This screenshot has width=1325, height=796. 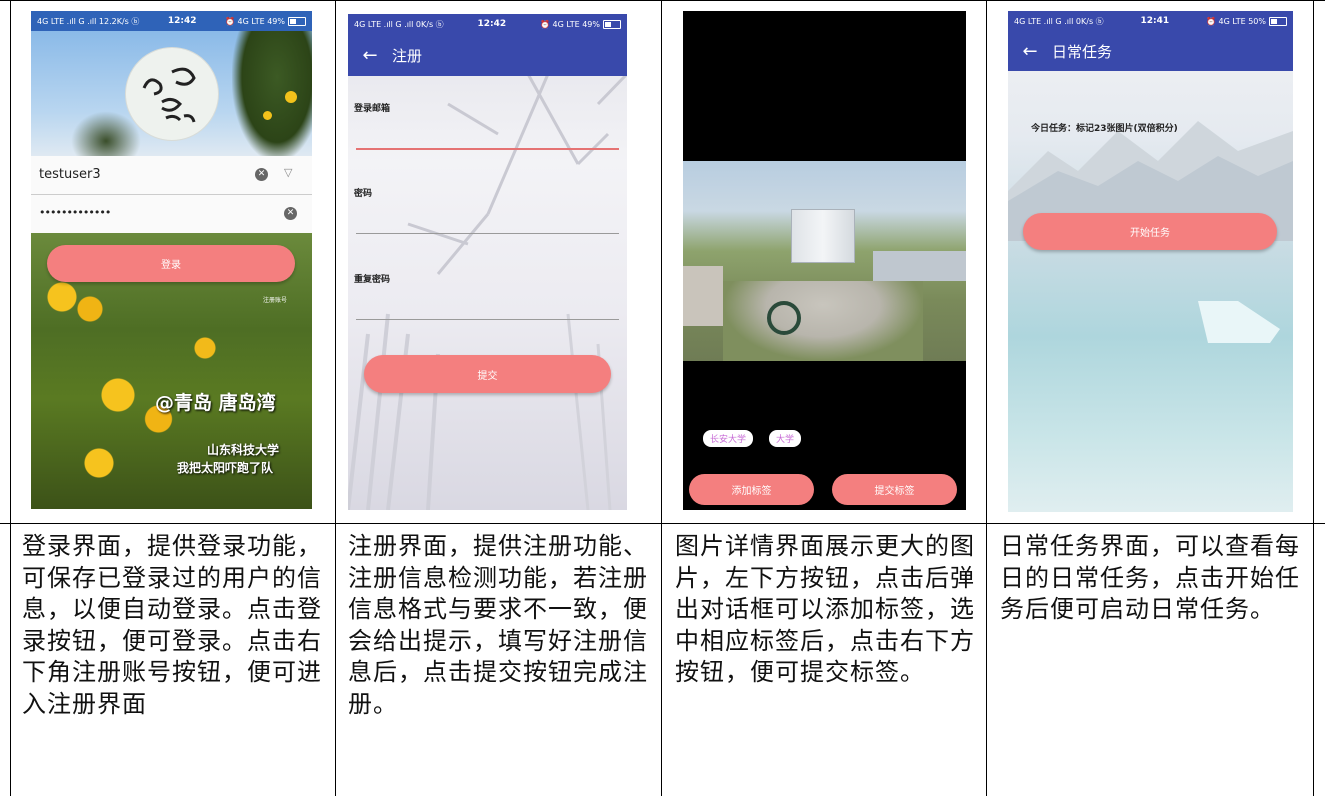 I want to click on submit-button: 提交, so click(x=487, y=374).